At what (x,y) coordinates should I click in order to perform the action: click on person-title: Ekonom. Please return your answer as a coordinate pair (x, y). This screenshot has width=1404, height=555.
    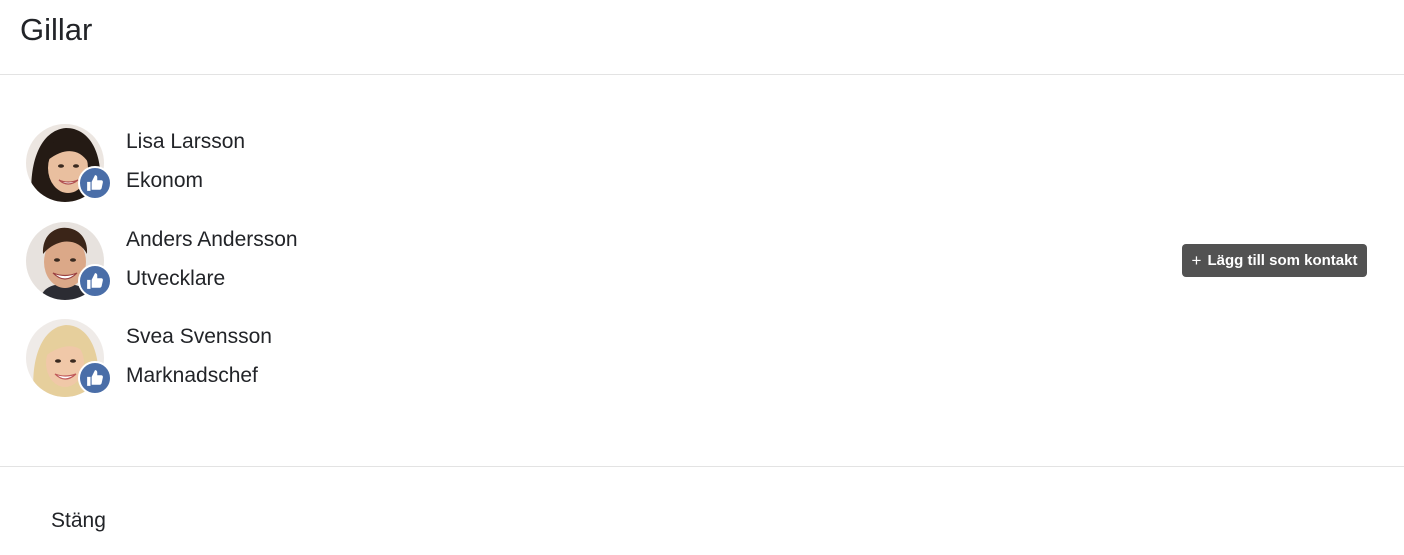
    Looking at the image, I should click on (165, 180).